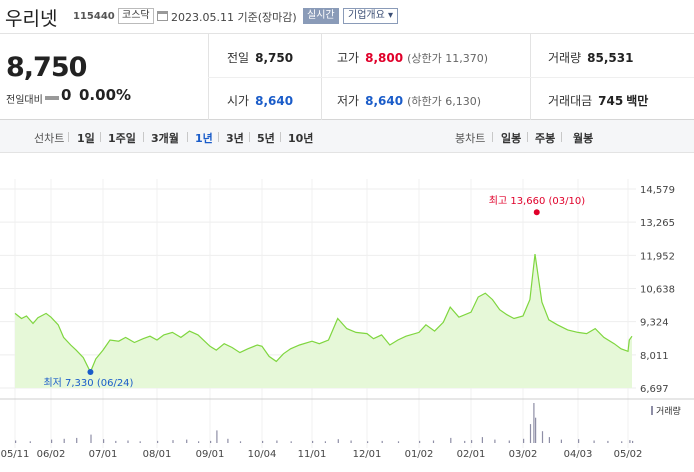  I want to click on stat-label: 고가, so click(348, 58).